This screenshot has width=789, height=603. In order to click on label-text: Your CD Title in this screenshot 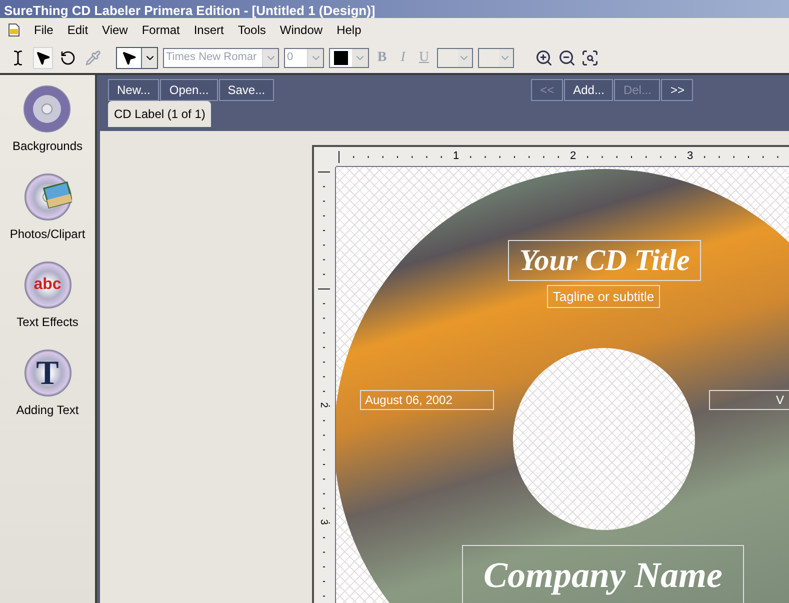, I will do `click(604, 261)`.